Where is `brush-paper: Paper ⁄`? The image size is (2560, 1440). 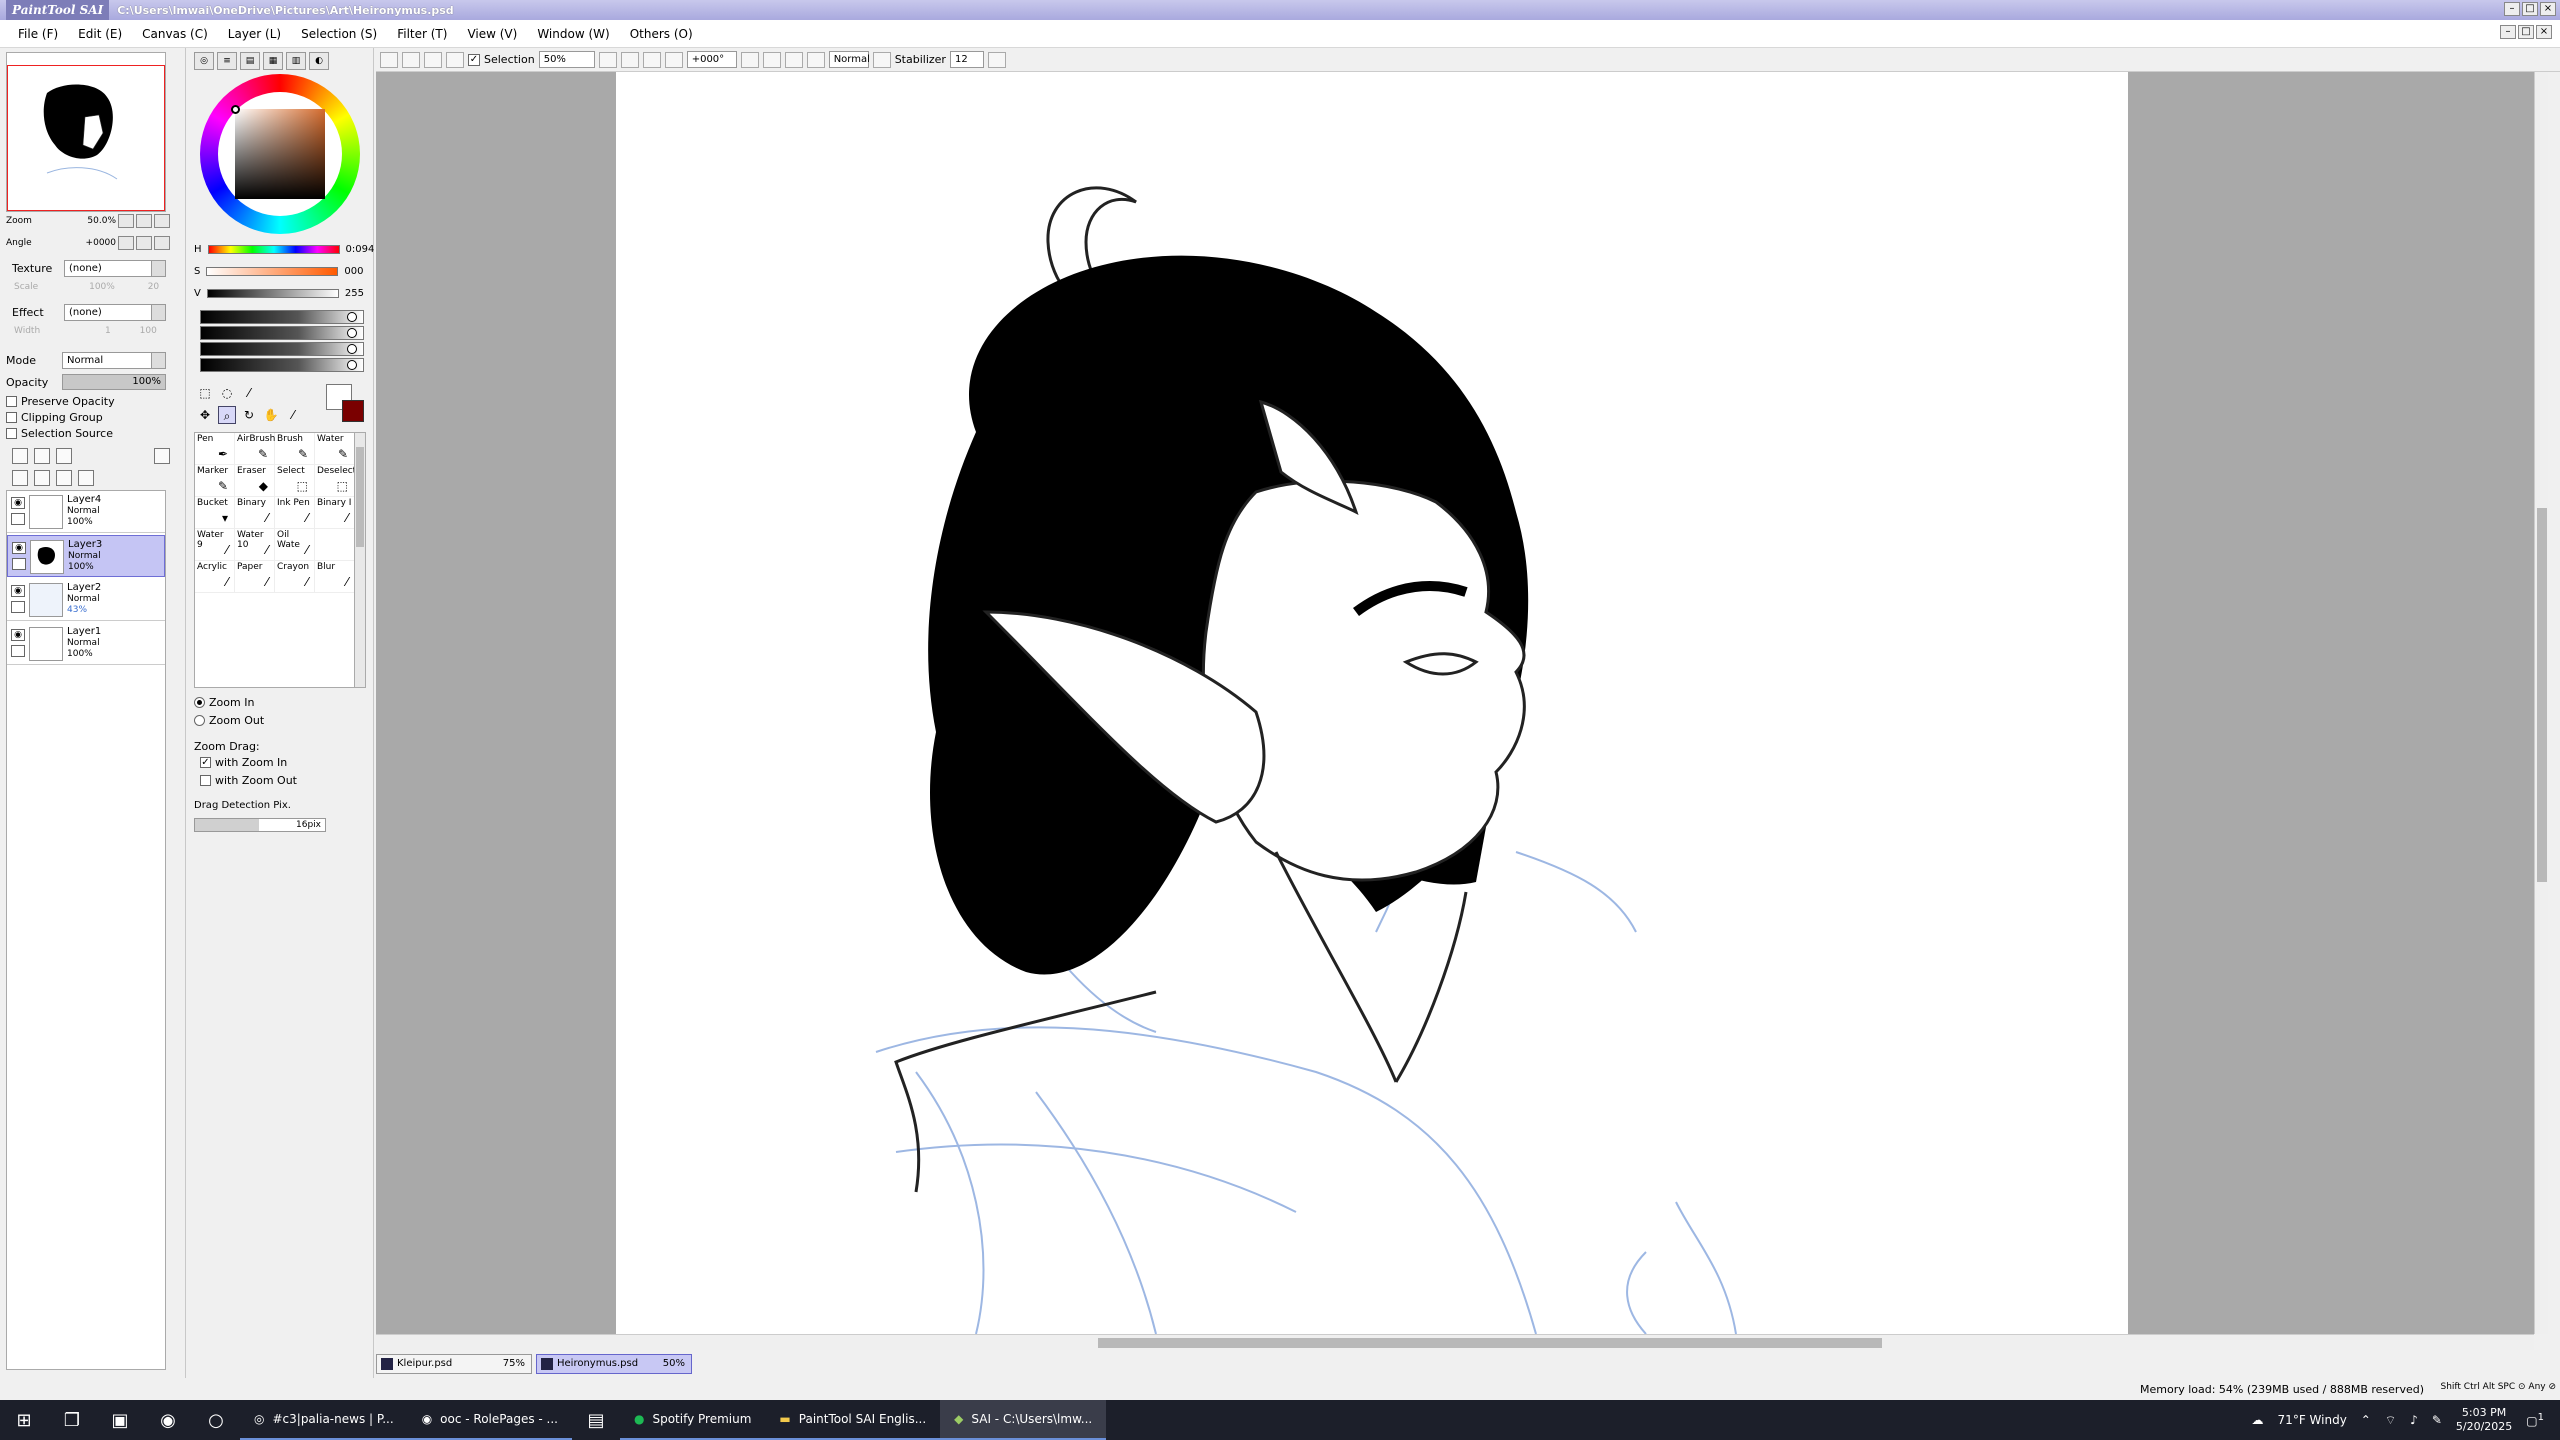
brush-paper: Paper ⁄ is located at coordinates (255, 577).